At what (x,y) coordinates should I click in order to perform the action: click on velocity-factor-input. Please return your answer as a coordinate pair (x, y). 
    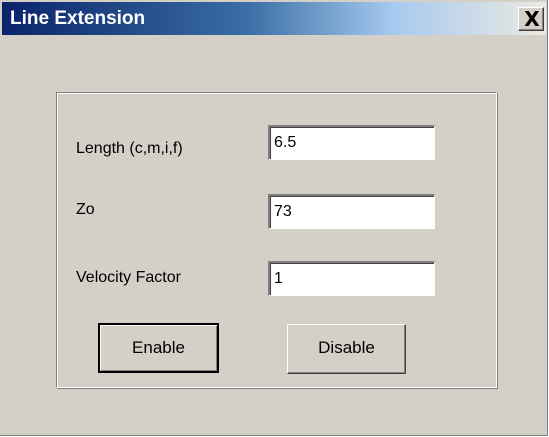
    Looking at the image, I should click on (351, 278).